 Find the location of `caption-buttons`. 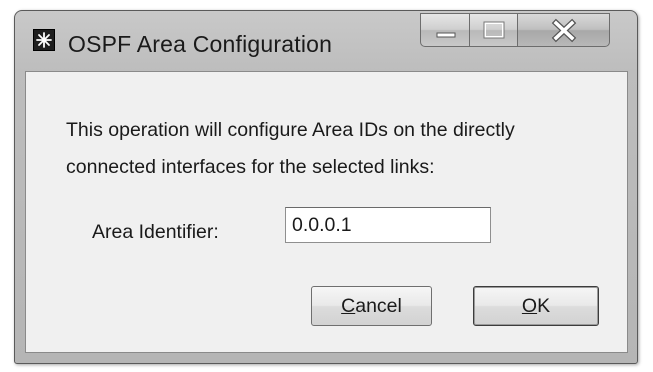

caption-buttons is located at coordinates (515, 30).